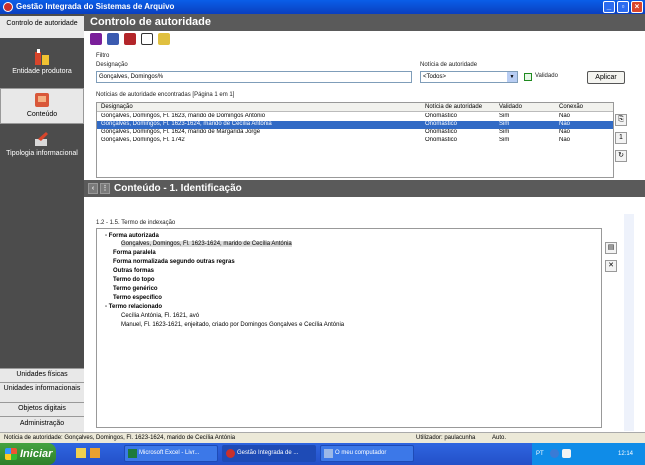 Image resolution: width=645 pixels, height=465 pixels. Describe the element at coordinates (160, 316) in the screenshot. I see `tree-leaf: Cecília Antónia, Fl. 1621, avó` at that location.